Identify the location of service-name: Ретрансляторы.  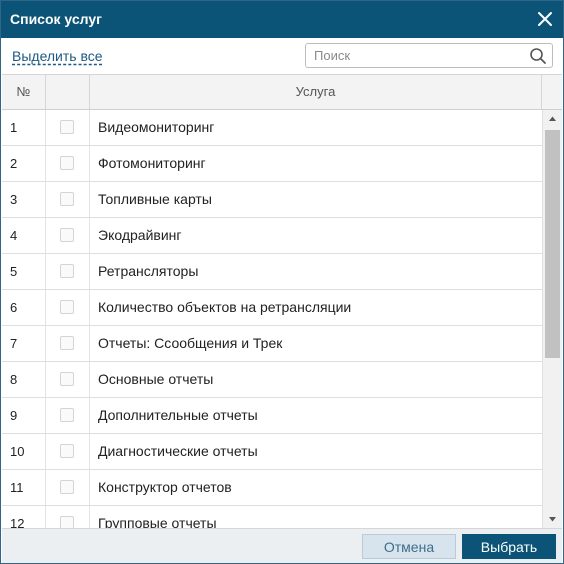
(148, 271).